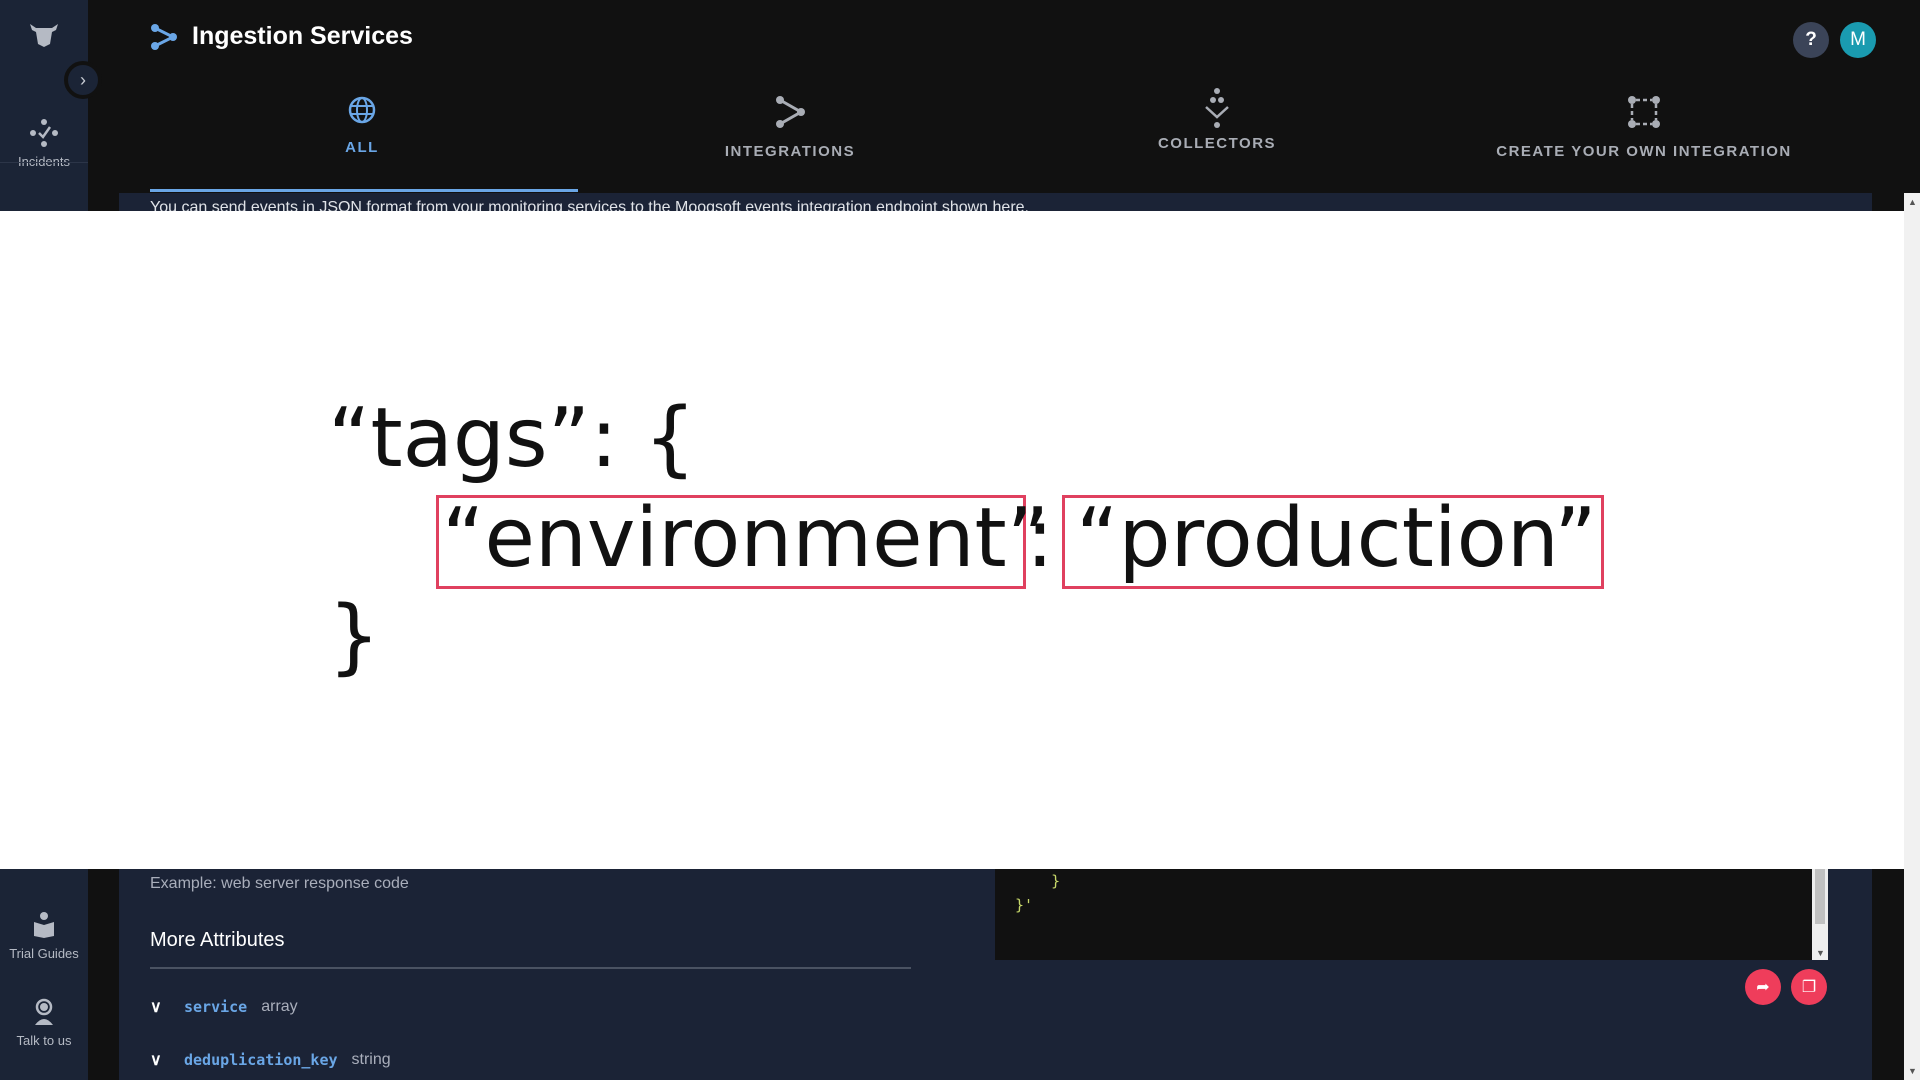 This screenshot has width=1920, height=1080. What do you see at coordinates (1820, 896) in the screenshot?
I see `scrollbar-thumb` at bounding box center [1820, 896].